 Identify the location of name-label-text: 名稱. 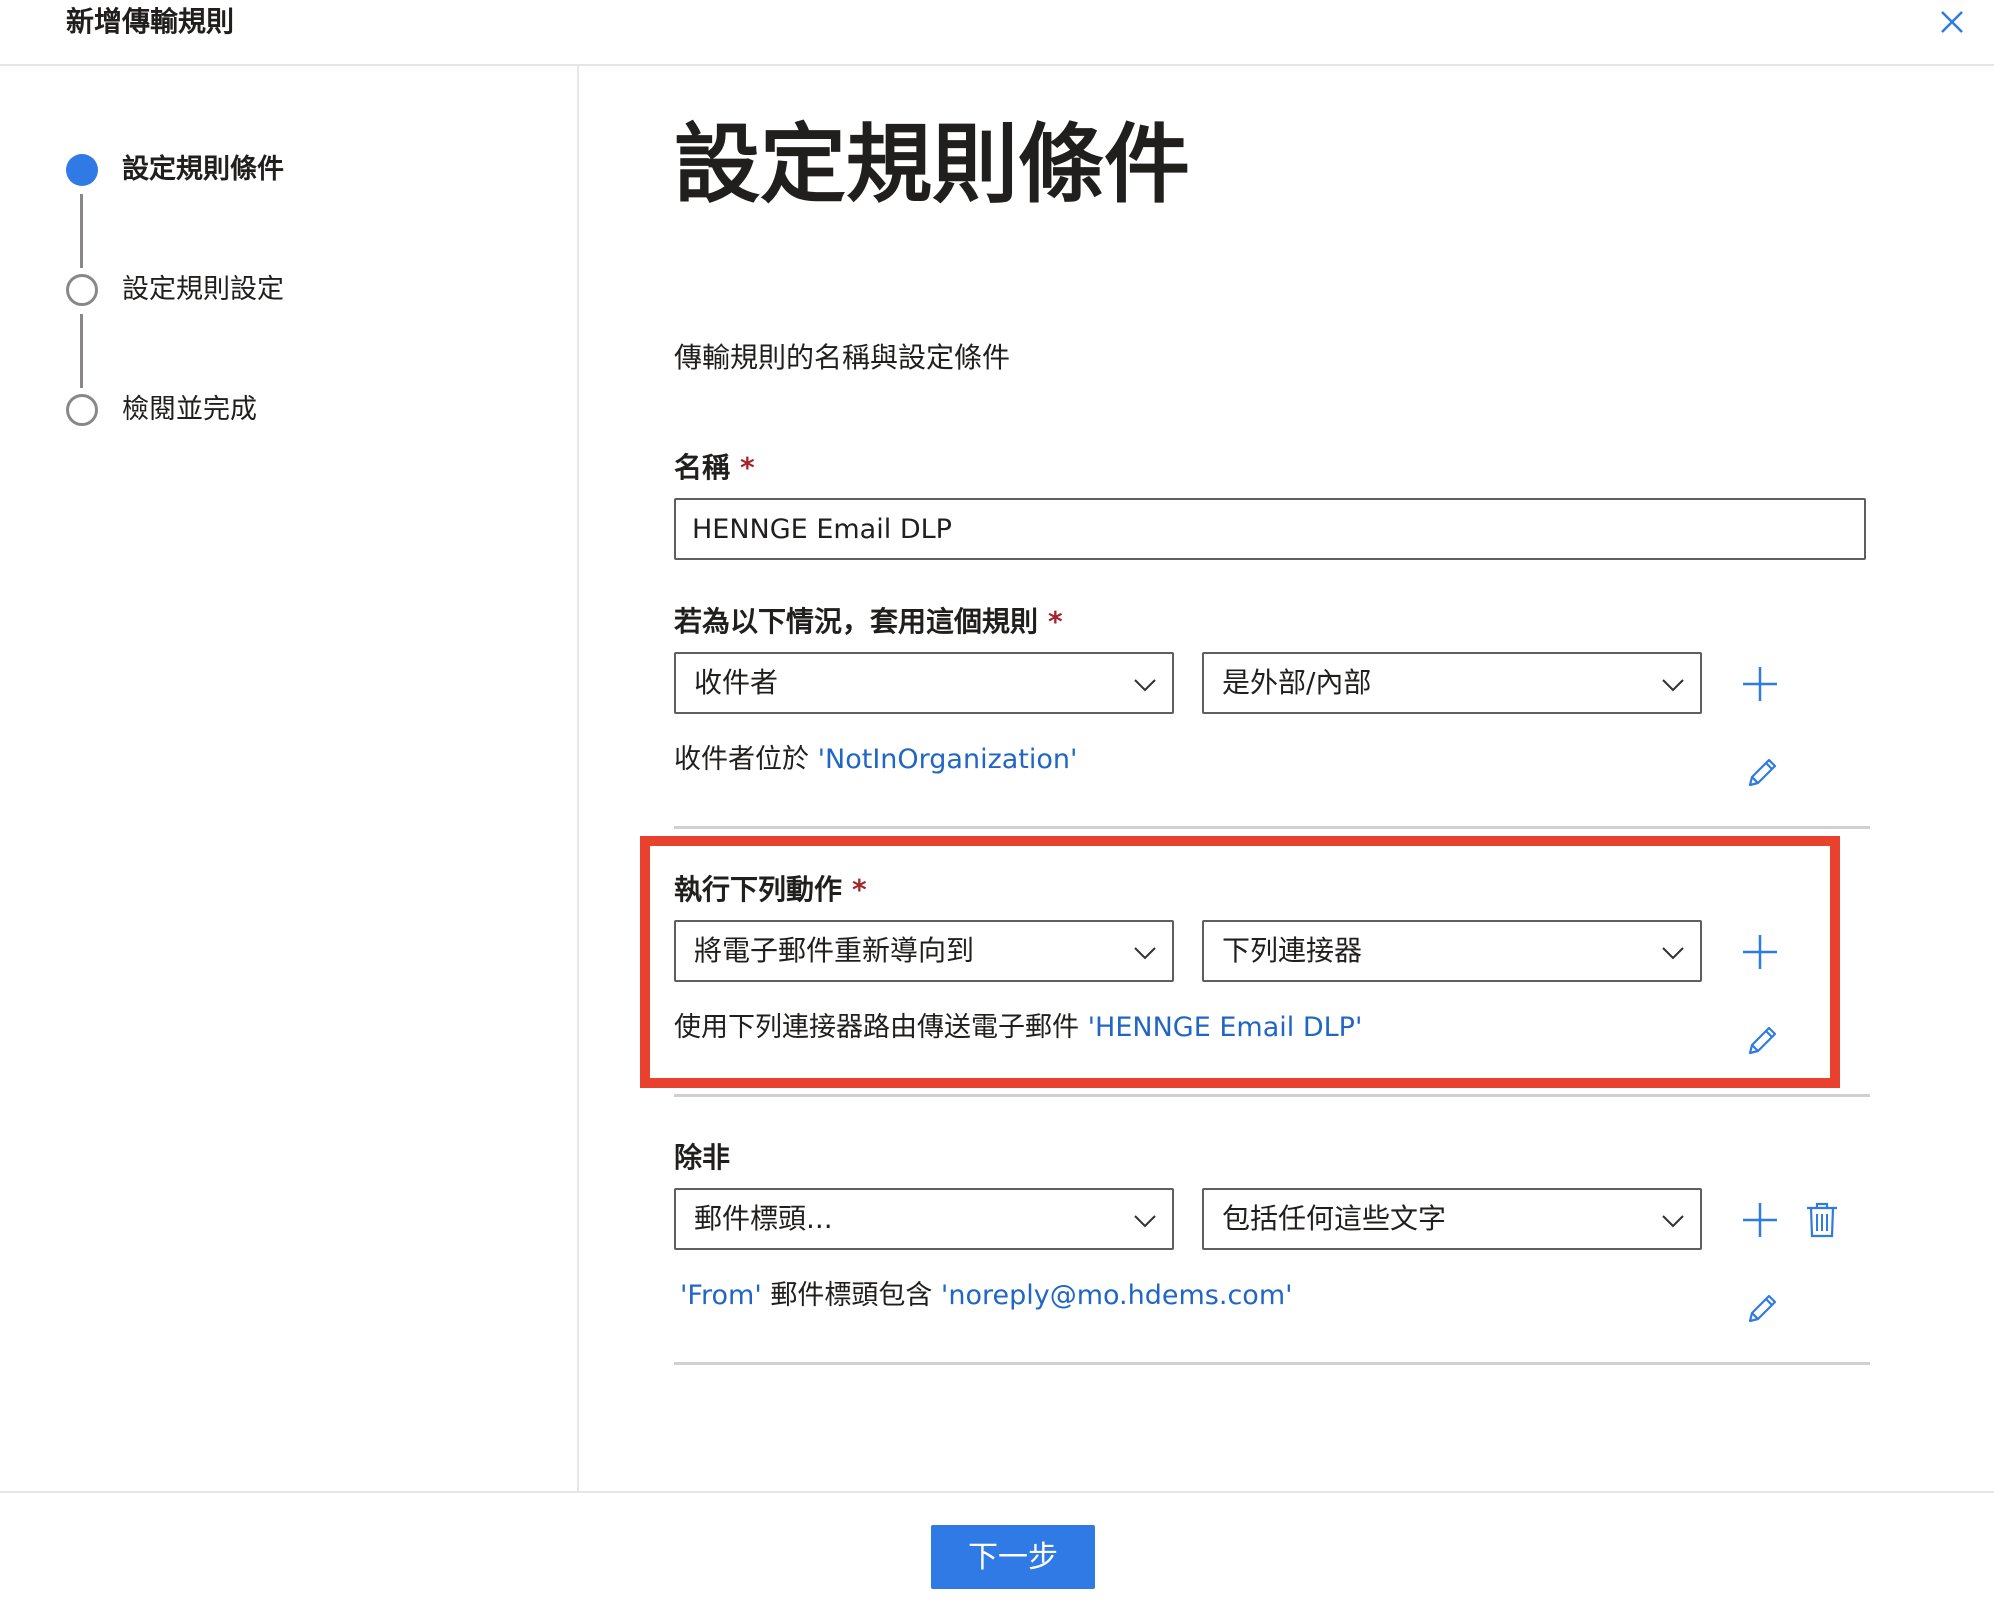
(702, 467).